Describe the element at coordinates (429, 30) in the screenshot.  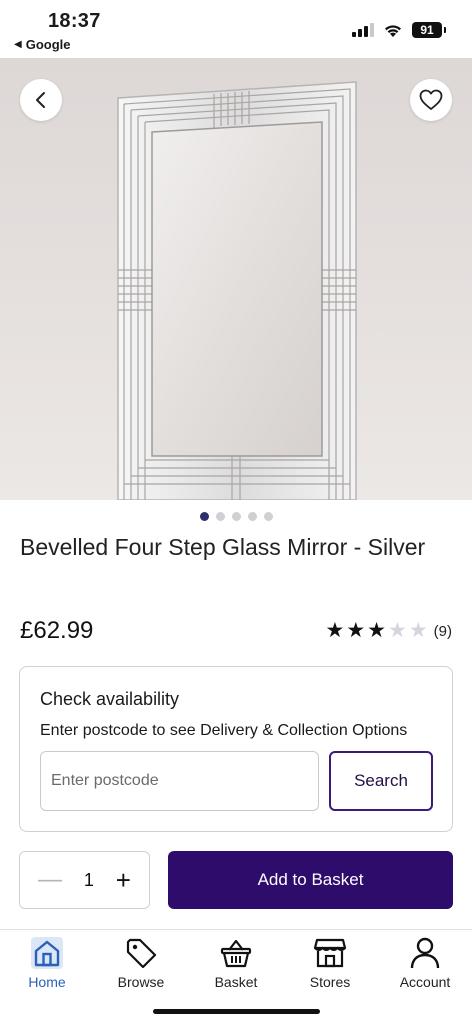
I see `battery-icon: 91` at that location.